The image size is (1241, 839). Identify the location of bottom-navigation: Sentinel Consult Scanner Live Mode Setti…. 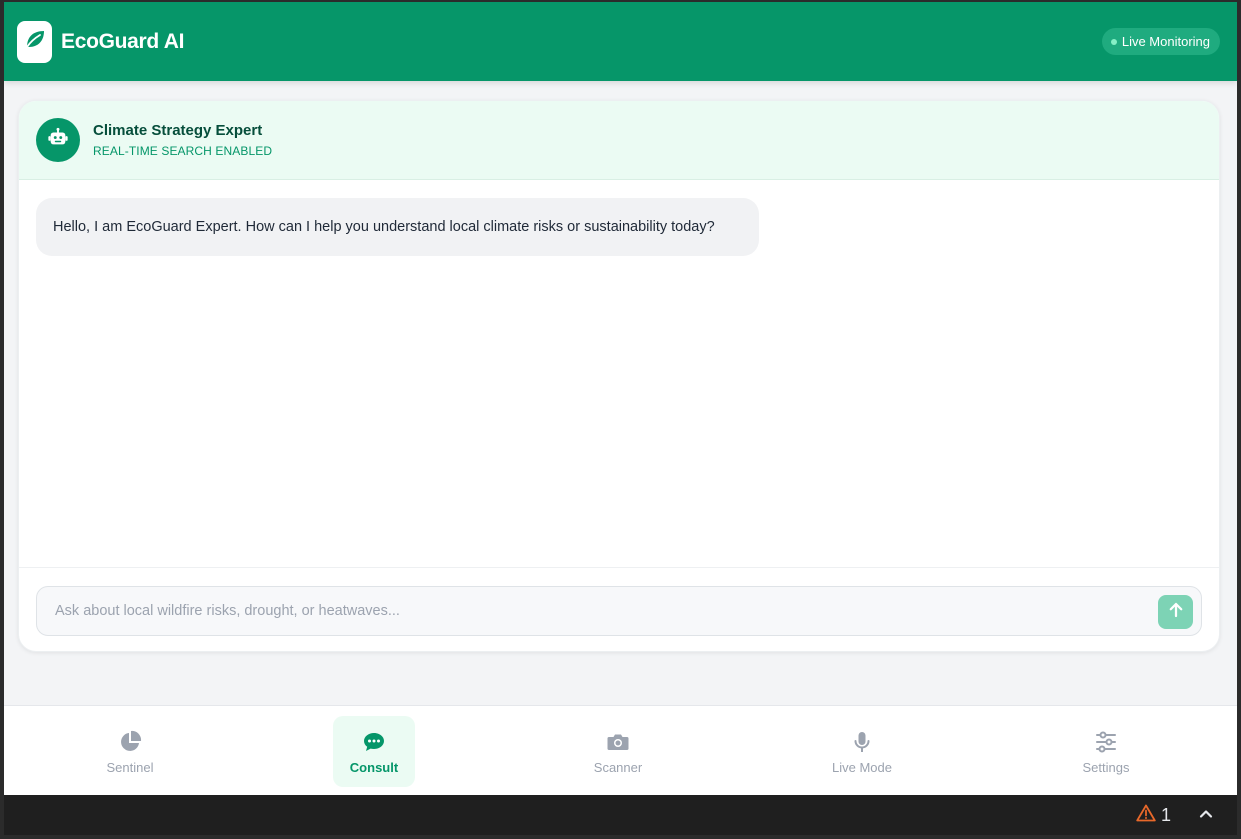
(620, 750).